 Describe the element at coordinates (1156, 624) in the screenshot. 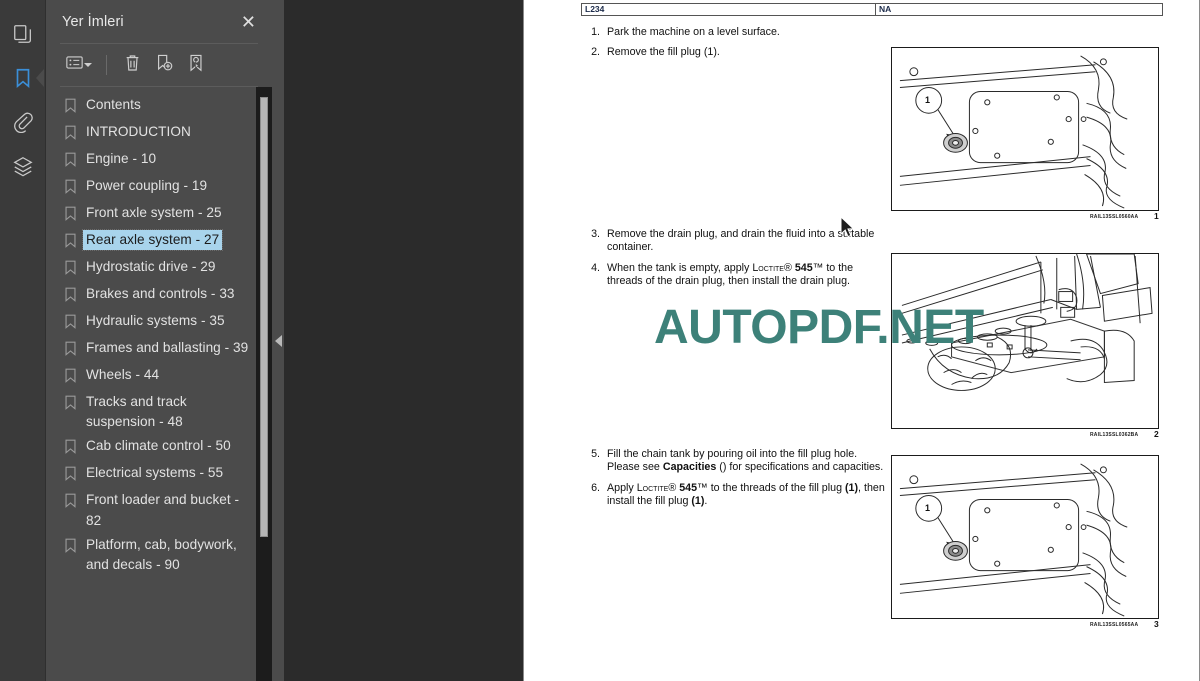

I see `figure-number-3: 3` at that location.